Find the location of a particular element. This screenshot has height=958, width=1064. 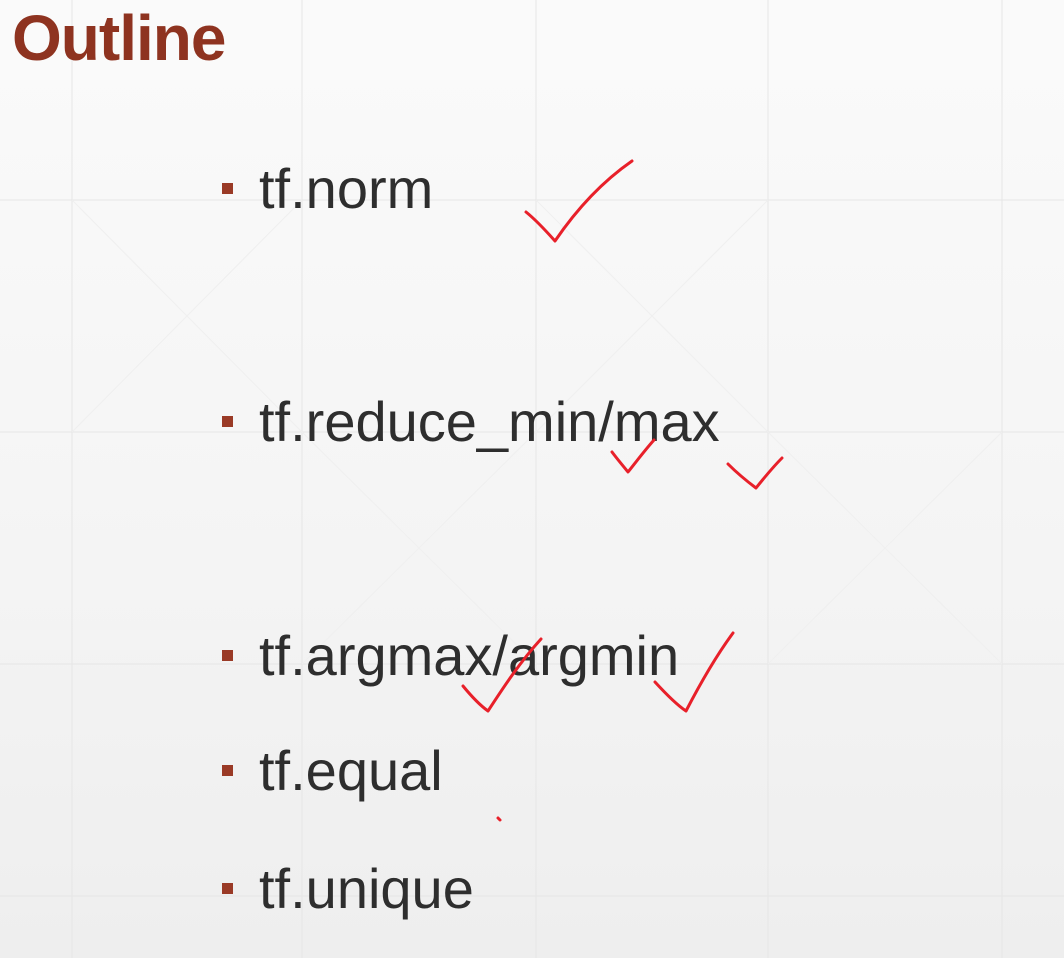

list-item: tf.unique is located at coordinates (348, 888).